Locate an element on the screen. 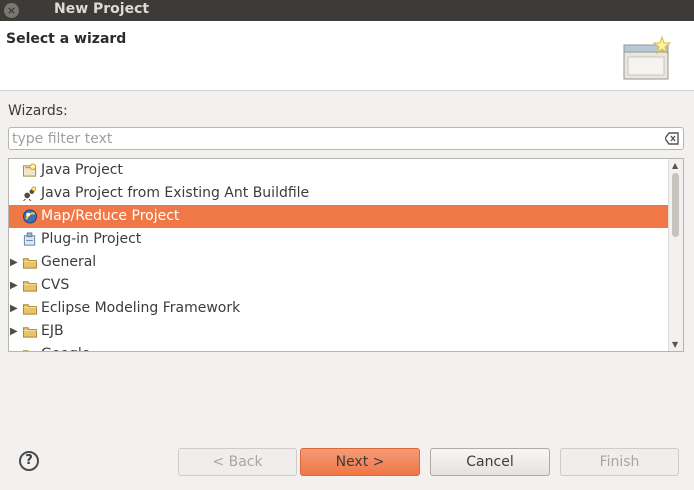 This screenshot has height=490, width=694. tree-item-label: CVS is located at coordinates (55, 285).